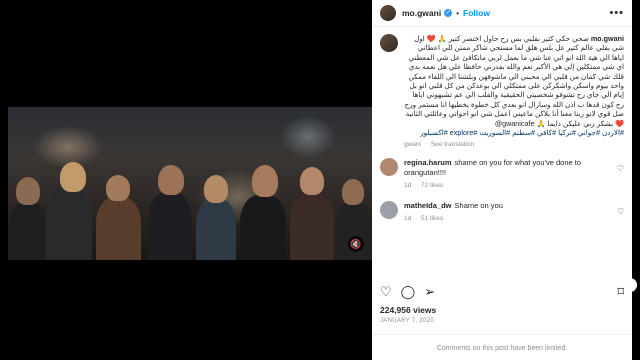  What do you see at coordinates (407, 321) in the screenshot?
I see `post-date: January 7, 2020` at bounding box center [407, 321].